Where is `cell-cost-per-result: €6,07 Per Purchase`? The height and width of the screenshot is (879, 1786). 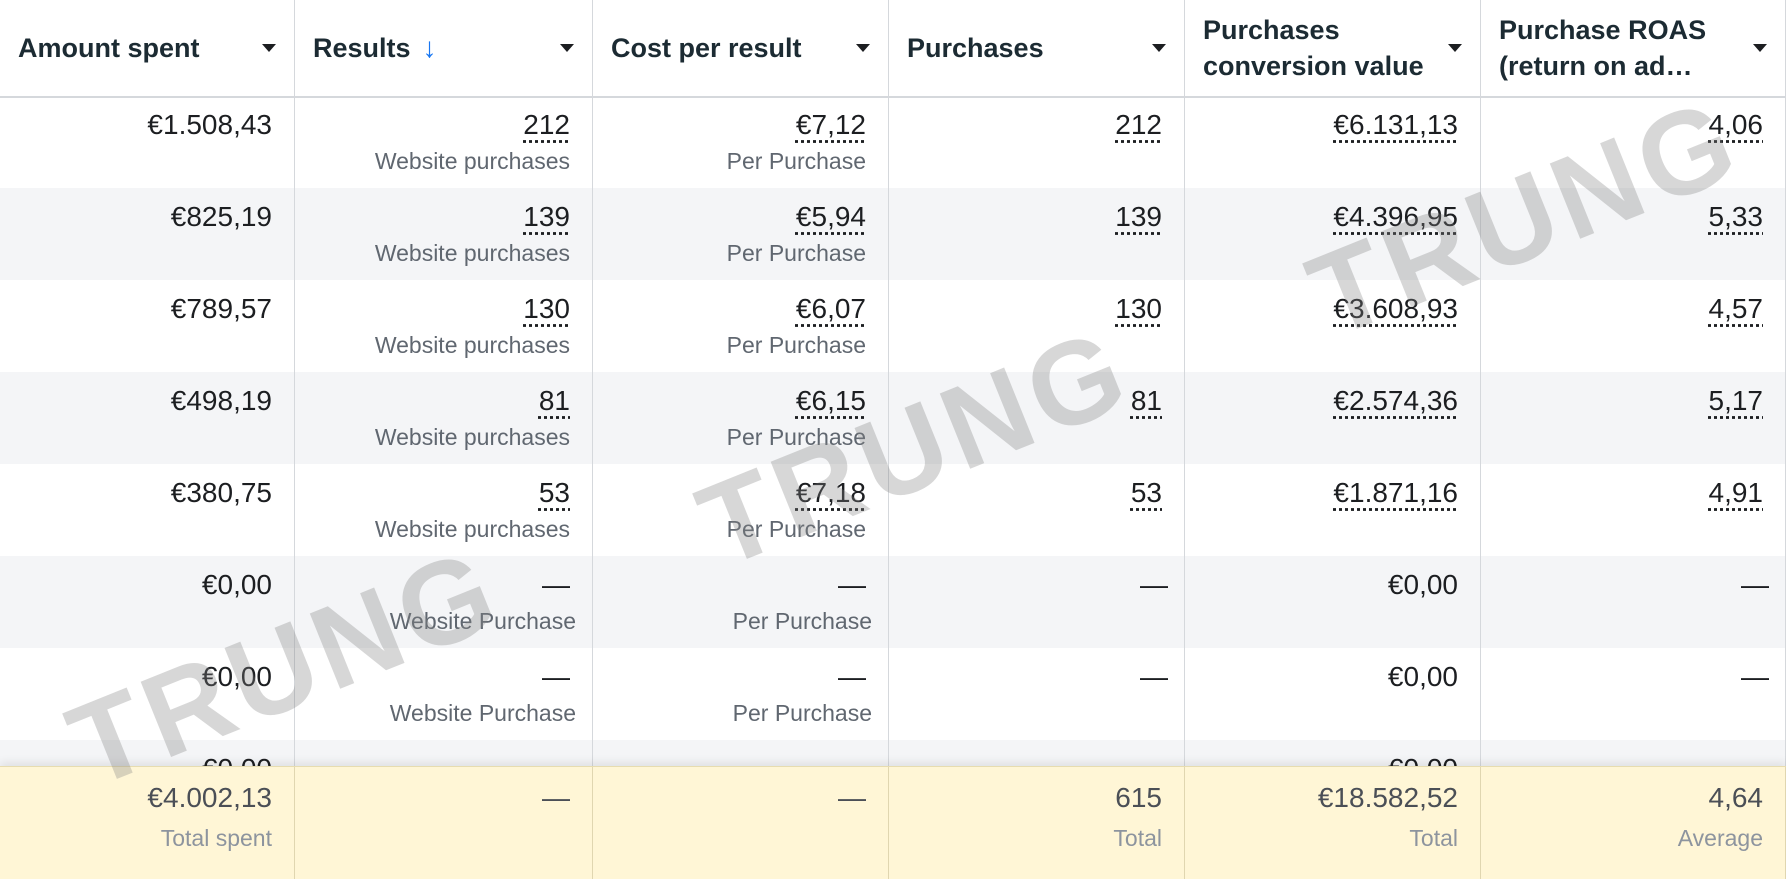
cell-cost-per-result: €6,07 Per Purchase is located at coordinates (741, 326).